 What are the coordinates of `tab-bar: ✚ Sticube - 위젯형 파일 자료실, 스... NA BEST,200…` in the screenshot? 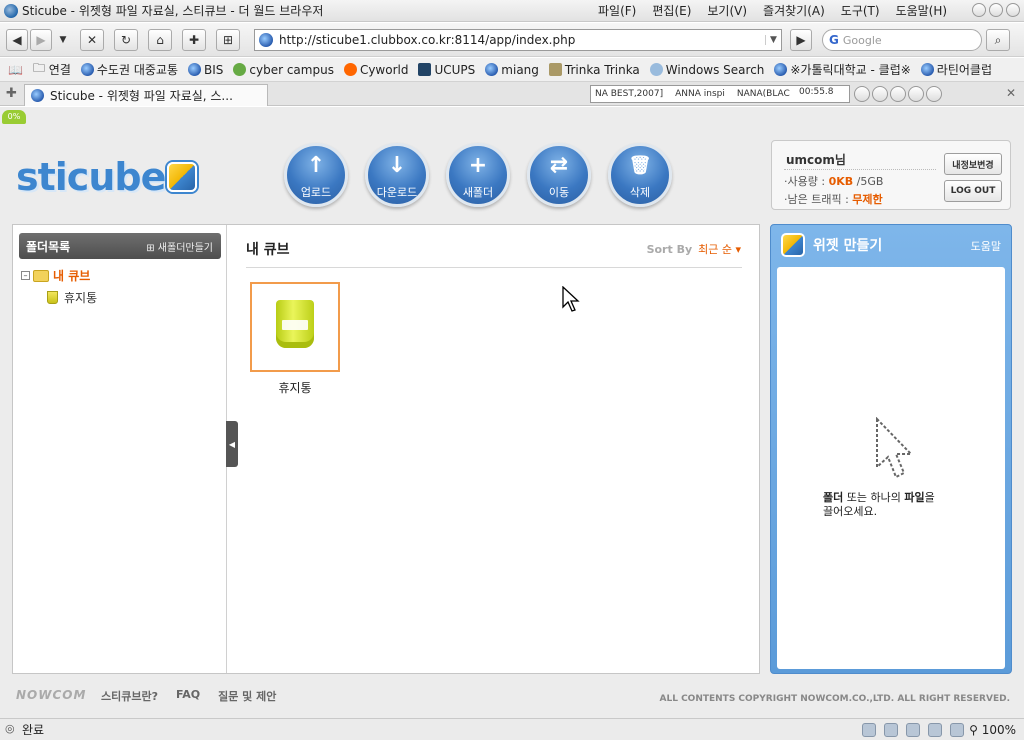 It's located at (512, 94).